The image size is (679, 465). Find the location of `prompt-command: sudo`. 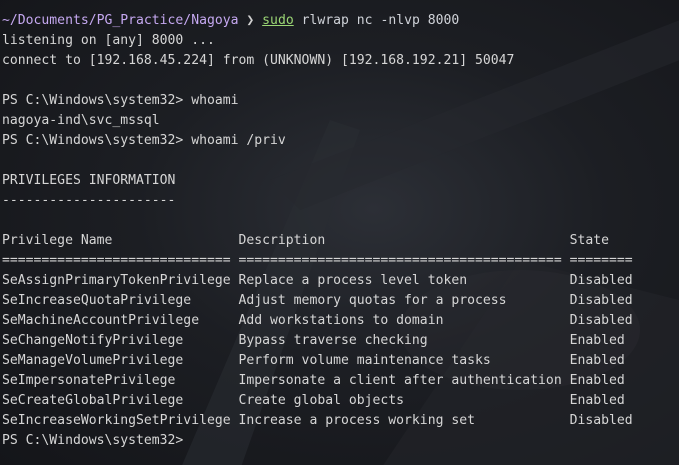

prompt-command: sudo is located at coordinates (278, 20).